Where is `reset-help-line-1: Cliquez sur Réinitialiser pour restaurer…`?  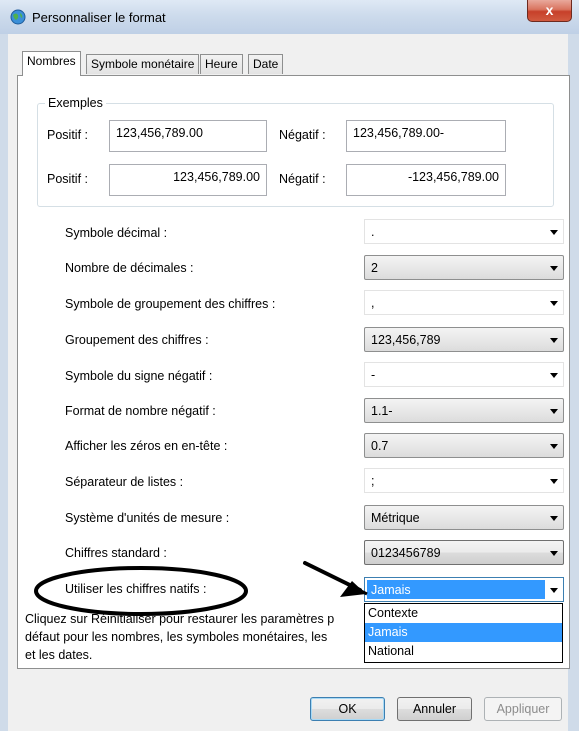
reset-help-line-1: Cliquez sur Réinitialiser pour restaurer… is located at coordinates (180, 619).